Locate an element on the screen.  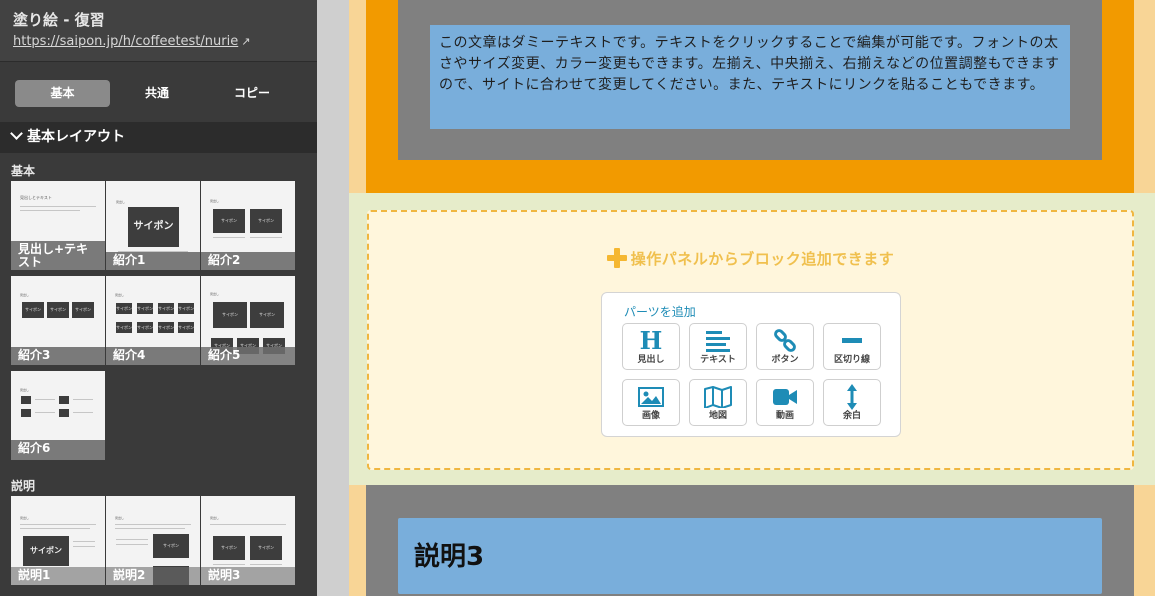
layout-thumb-intro5: 見出し サイポン サイポン サイポン サイポン サイポン 紹介5 is located at coordinates (248, 320).